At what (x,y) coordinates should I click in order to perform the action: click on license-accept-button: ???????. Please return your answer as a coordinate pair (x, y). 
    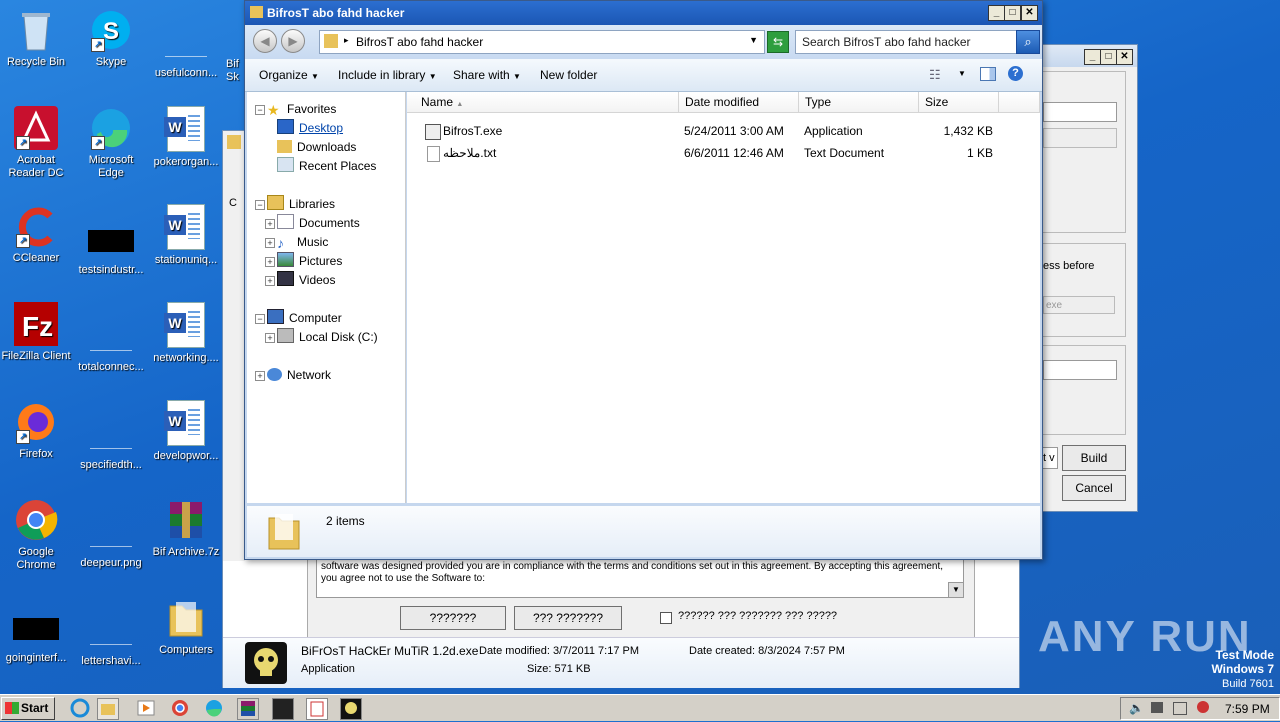
    Looking at the image, I should click on (453, 618).